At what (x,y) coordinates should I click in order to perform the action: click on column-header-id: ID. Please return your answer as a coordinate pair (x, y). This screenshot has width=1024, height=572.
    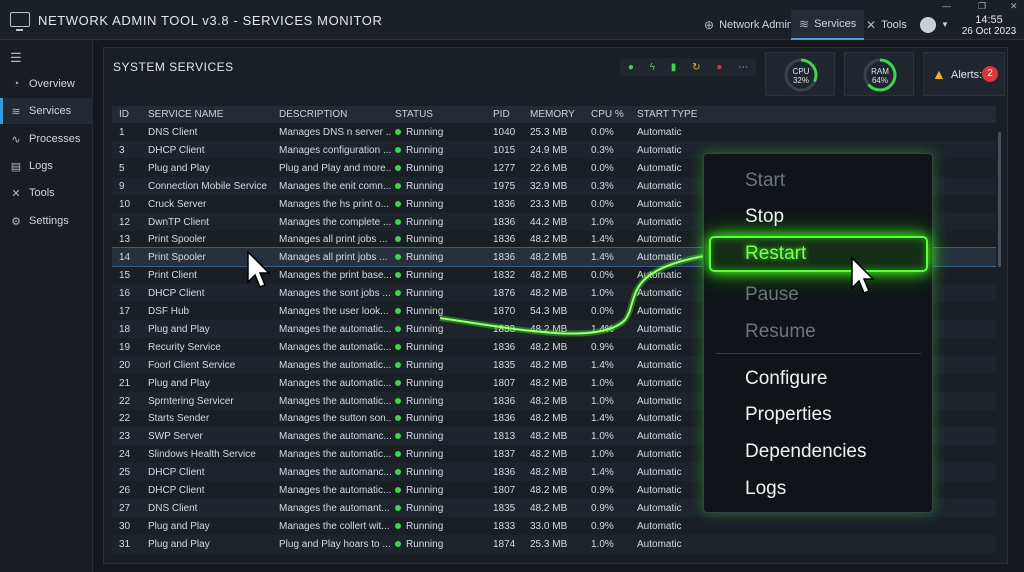
    Looking at the image, I should click on (124, 114).